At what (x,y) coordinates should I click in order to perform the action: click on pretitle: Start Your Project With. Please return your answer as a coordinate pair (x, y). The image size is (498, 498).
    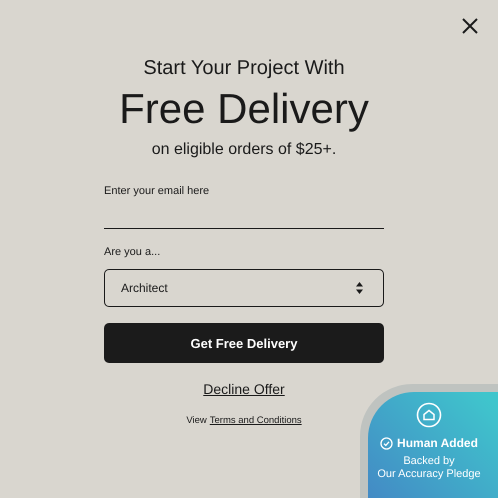
    Looking at the image, I should click on (244, 68).